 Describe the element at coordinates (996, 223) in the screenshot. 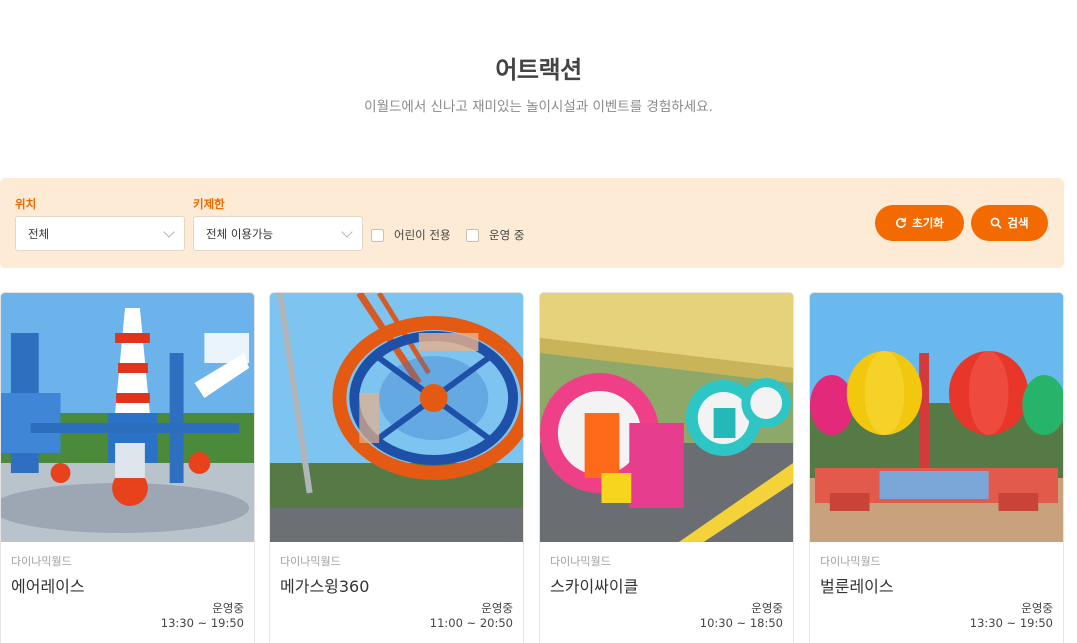

I see `search-icon` at that location.